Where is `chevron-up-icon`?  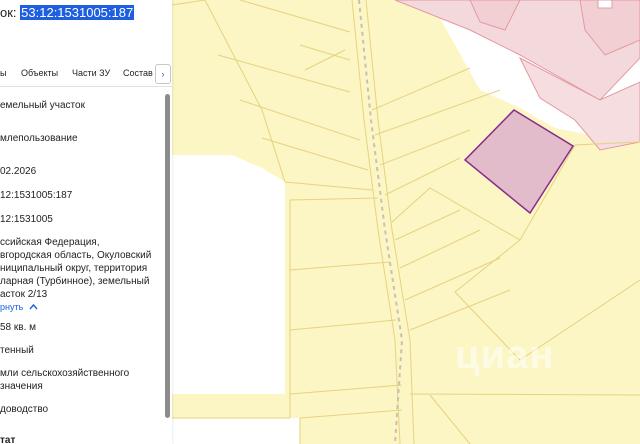
chevron-up-icon is located at coordinates (33, 306).